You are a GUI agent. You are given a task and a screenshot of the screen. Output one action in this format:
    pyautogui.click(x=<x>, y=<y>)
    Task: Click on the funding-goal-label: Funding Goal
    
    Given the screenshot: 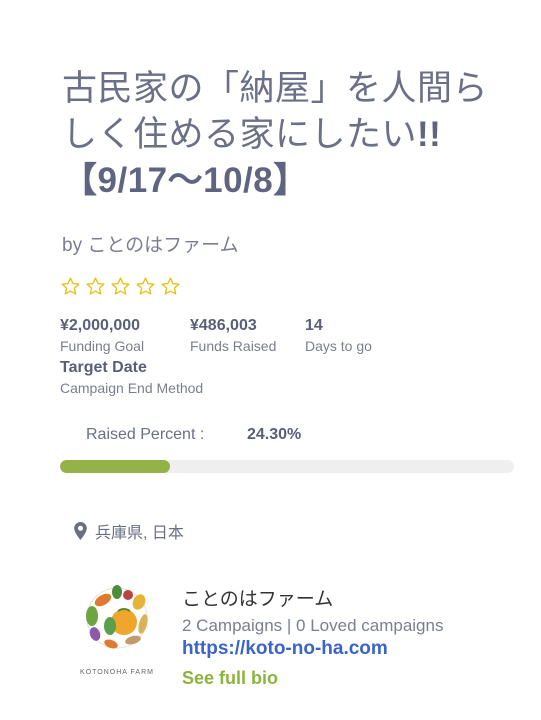 What is the action you would take?
    pyautogui.click(x=102, y=346)
    